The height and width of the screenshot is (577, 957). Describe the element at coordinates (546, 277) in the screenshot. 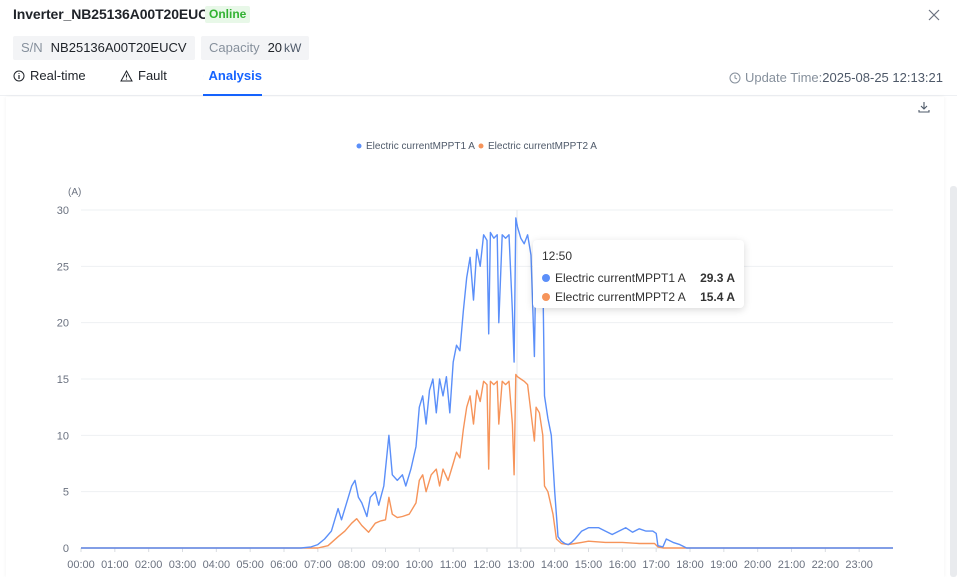

I see `tooltip-dot-mppt1` at that location.